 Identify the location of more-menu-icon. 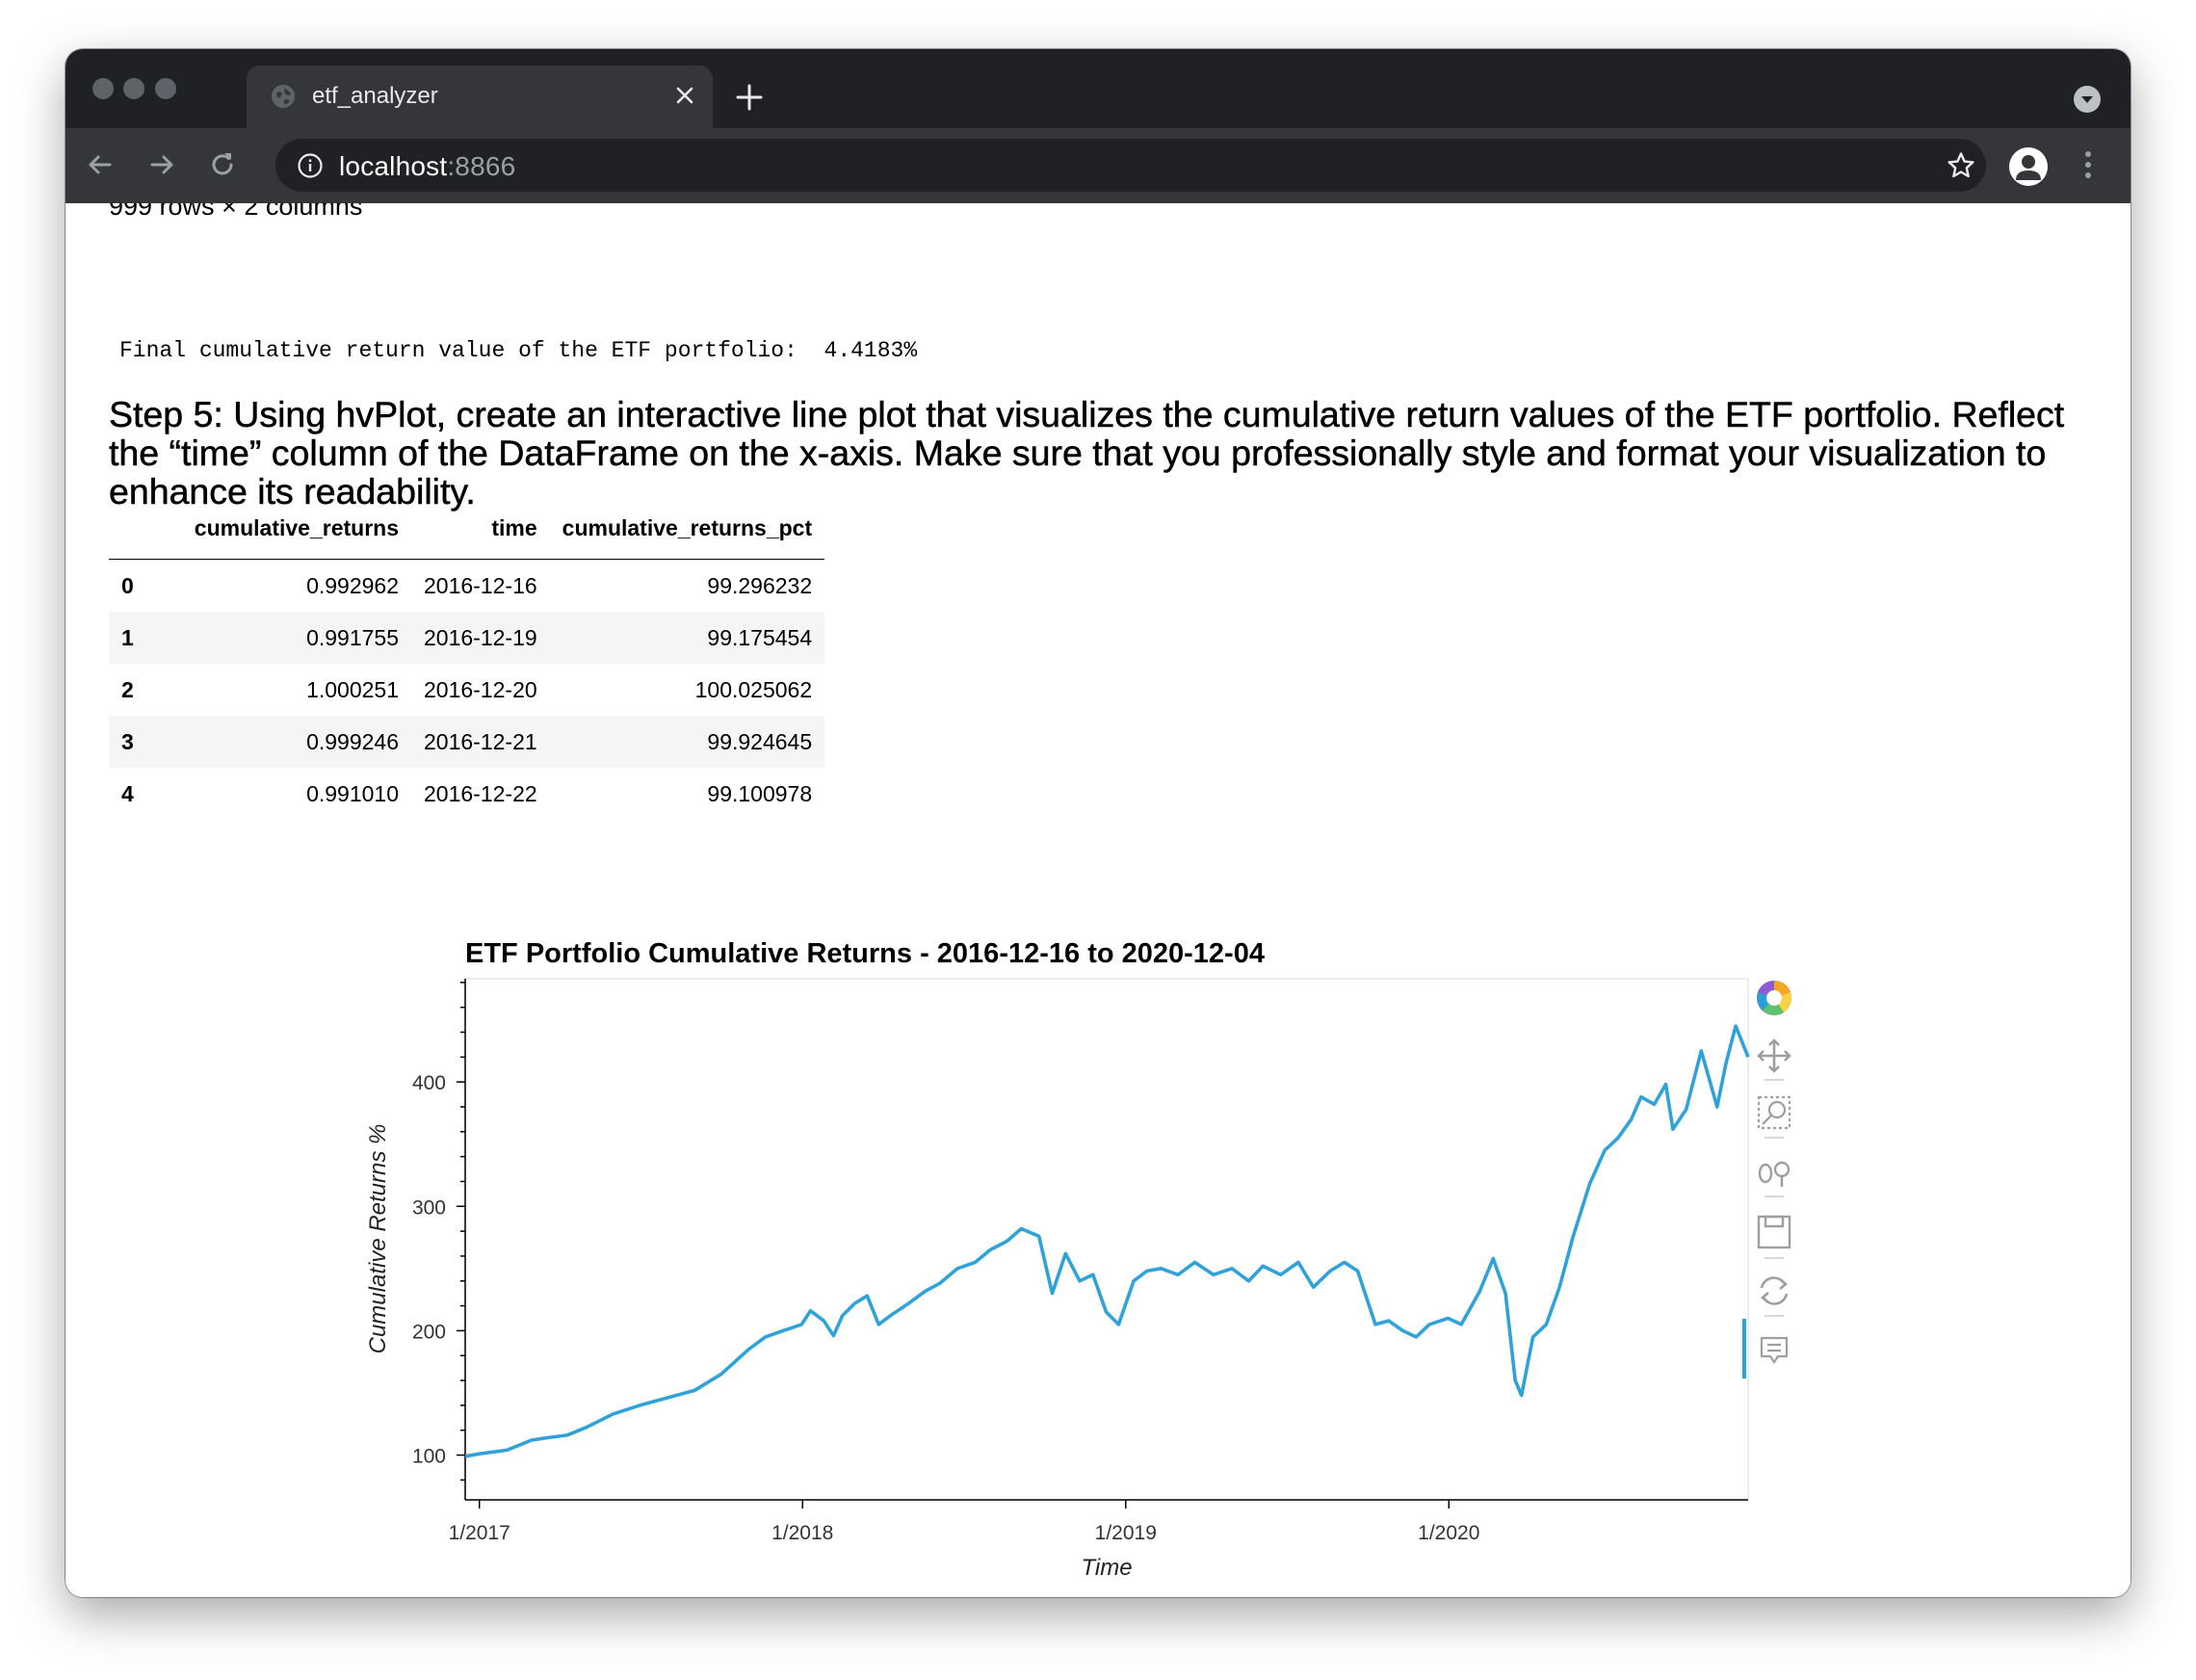
(2088, 164).